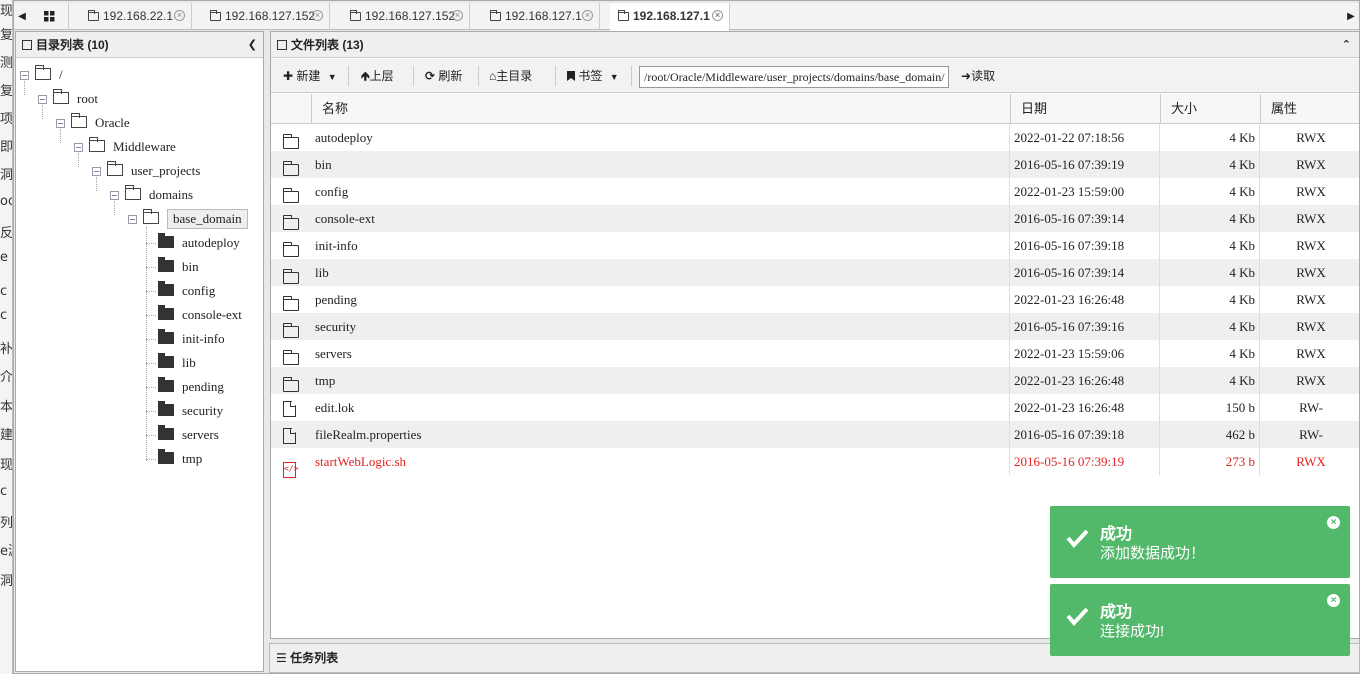  Describe the element at coordinates (1069, 191) in the screenshot. I see `file-date: 2022-01-23 15:59:00` at that location.